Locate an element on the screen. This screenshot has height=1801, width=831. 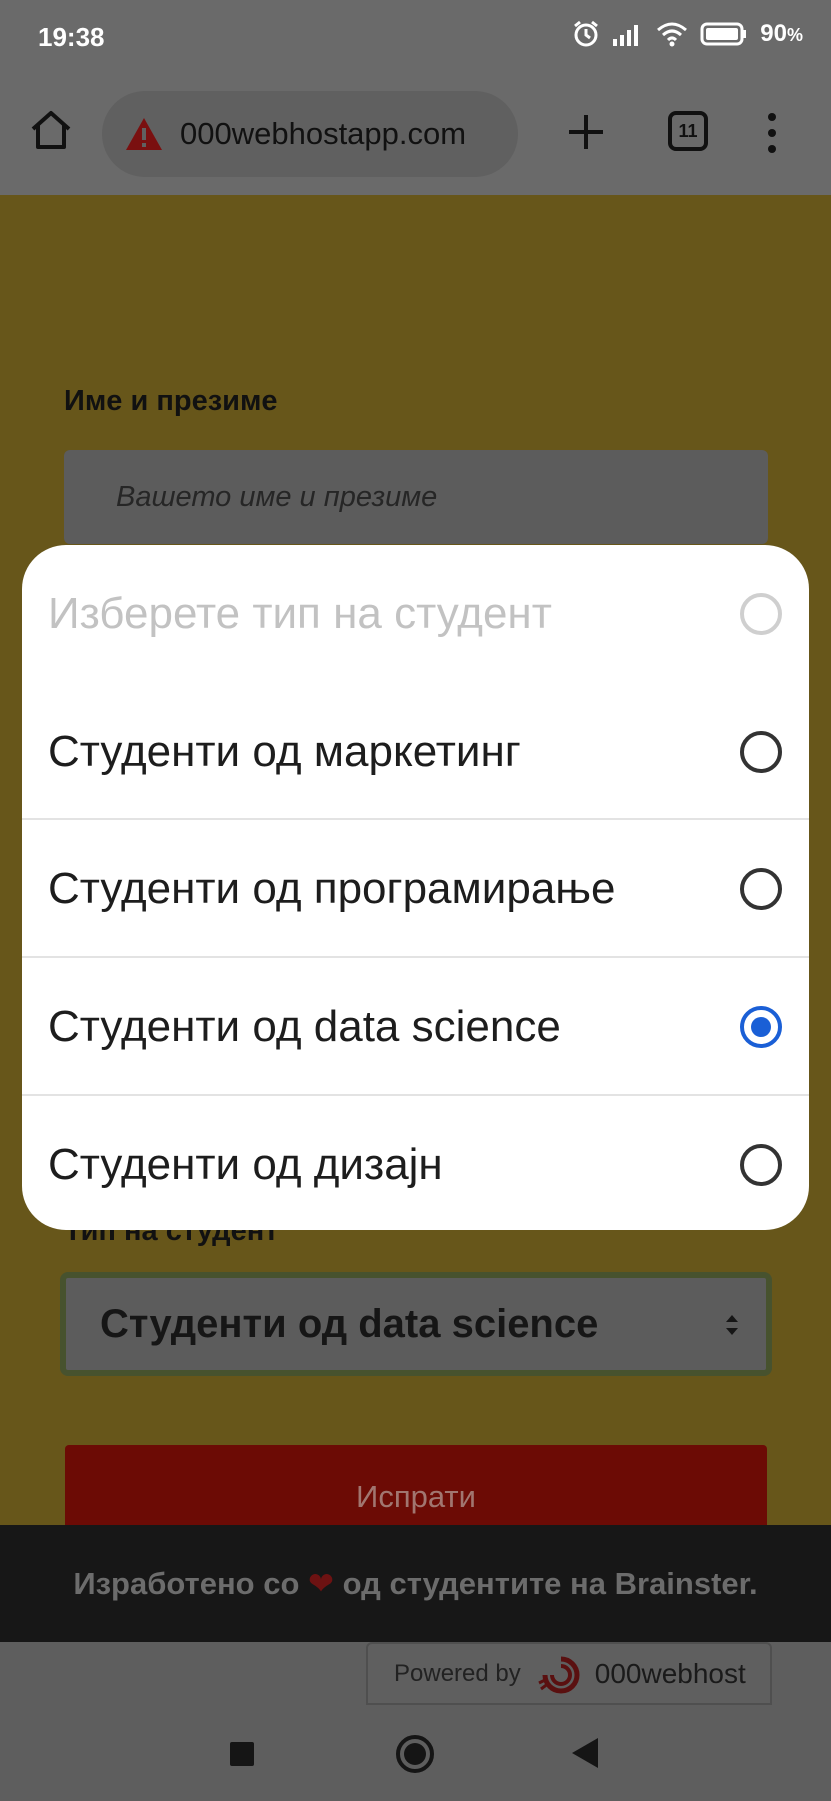
url-text: 000webhostapp.com is located at coordinates (323, 133).